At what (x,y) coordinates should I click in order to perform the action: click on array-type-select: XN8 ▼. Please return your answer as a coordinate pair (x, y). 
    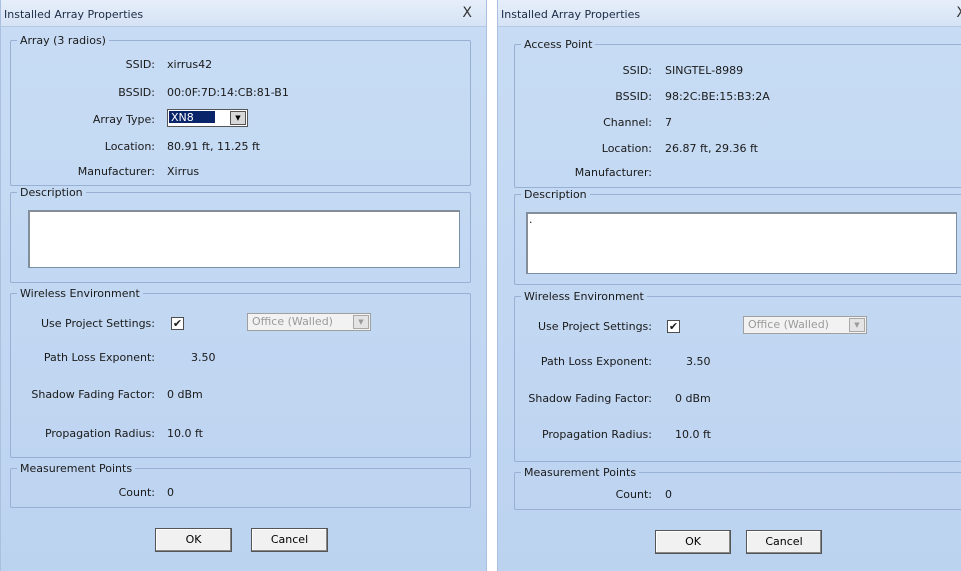
    Looking at the image, I should click on (207, 118).